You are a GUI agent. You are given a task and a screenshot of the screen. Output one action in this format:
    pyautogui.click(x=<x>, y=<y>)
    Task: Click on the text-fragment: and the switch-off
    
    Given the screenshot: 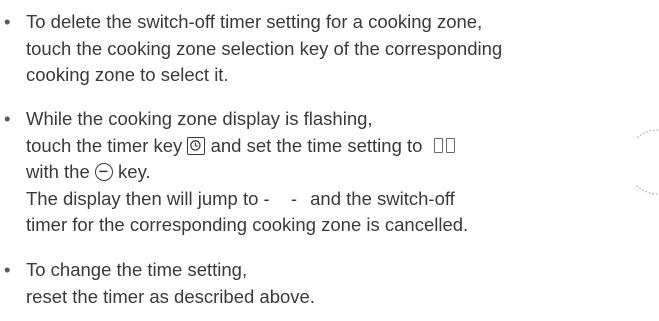 What is the action you would take?
    pyautogui.click(x=382, y=198)
    